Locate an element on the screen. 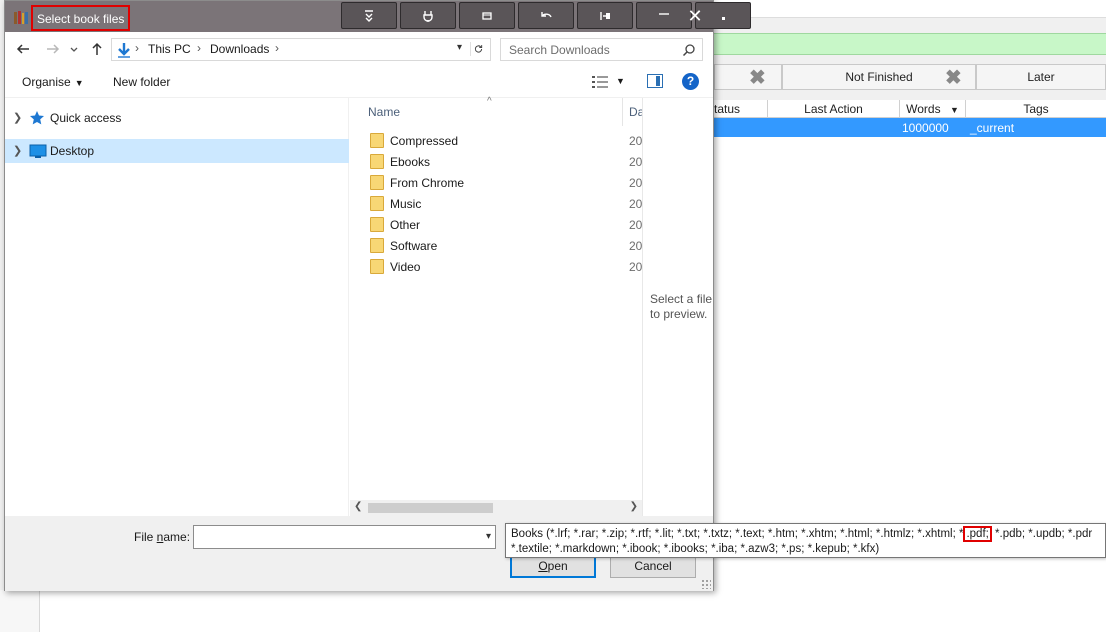 Image resolution: width=1106 pixels, height=632 pixels. breadcrumb-this-pc: This PC is located at coordinates (169, 49).